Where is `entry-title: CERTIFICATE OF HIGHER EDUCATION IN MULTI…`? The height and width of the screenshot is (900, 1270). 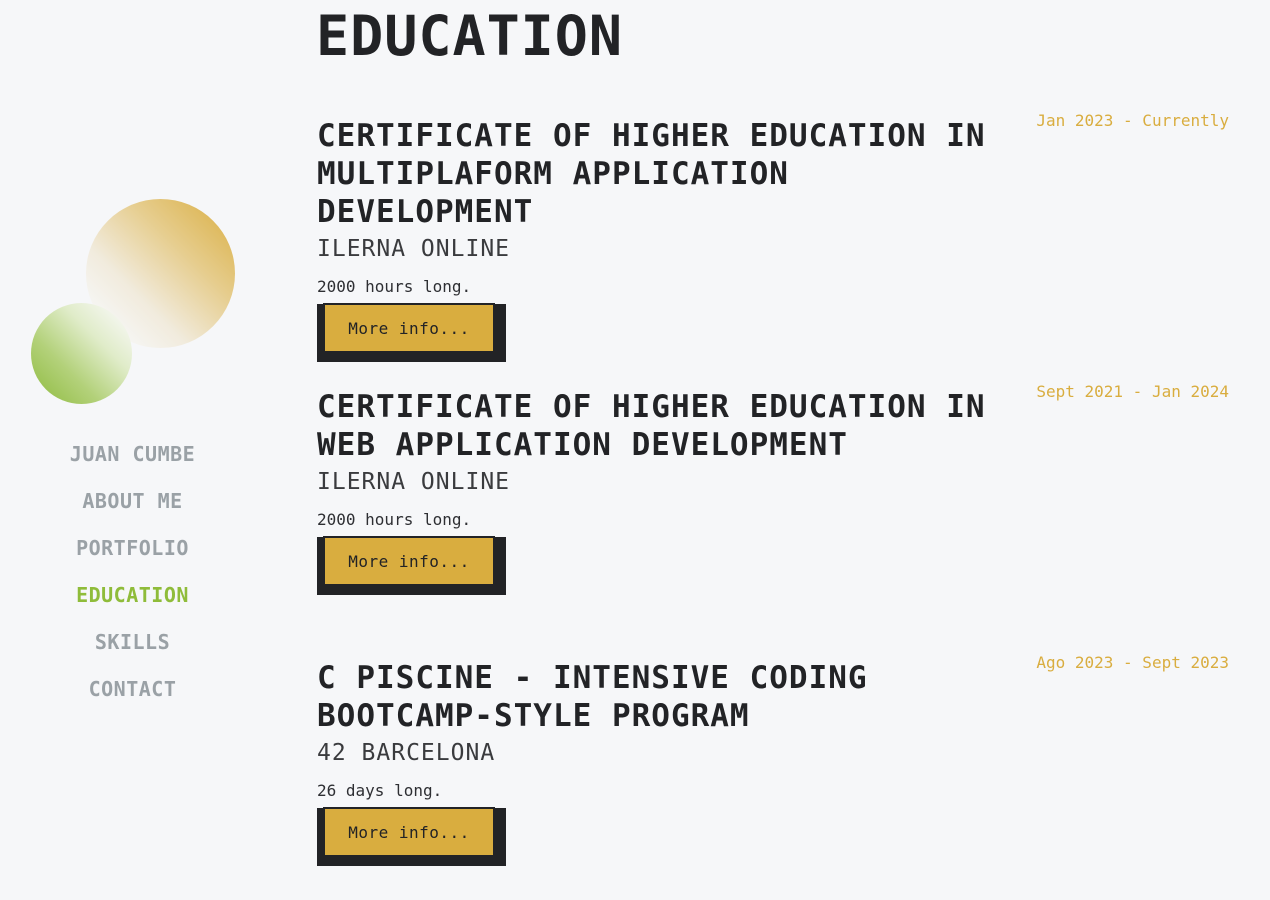
entry-title: CERTIFICATE OF HIGHER EDUCATION IN MULTI… is located at coordinates (651, 174).